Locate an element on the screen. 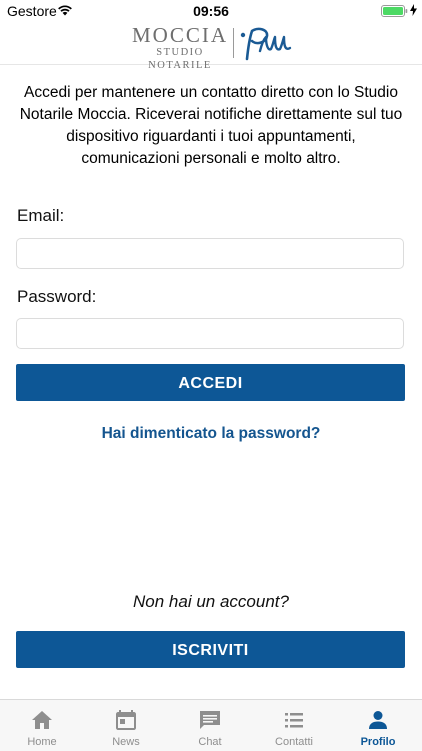  app-header: MOCCIA STUDIO NOTARILE is located at coordinates (211, 46).